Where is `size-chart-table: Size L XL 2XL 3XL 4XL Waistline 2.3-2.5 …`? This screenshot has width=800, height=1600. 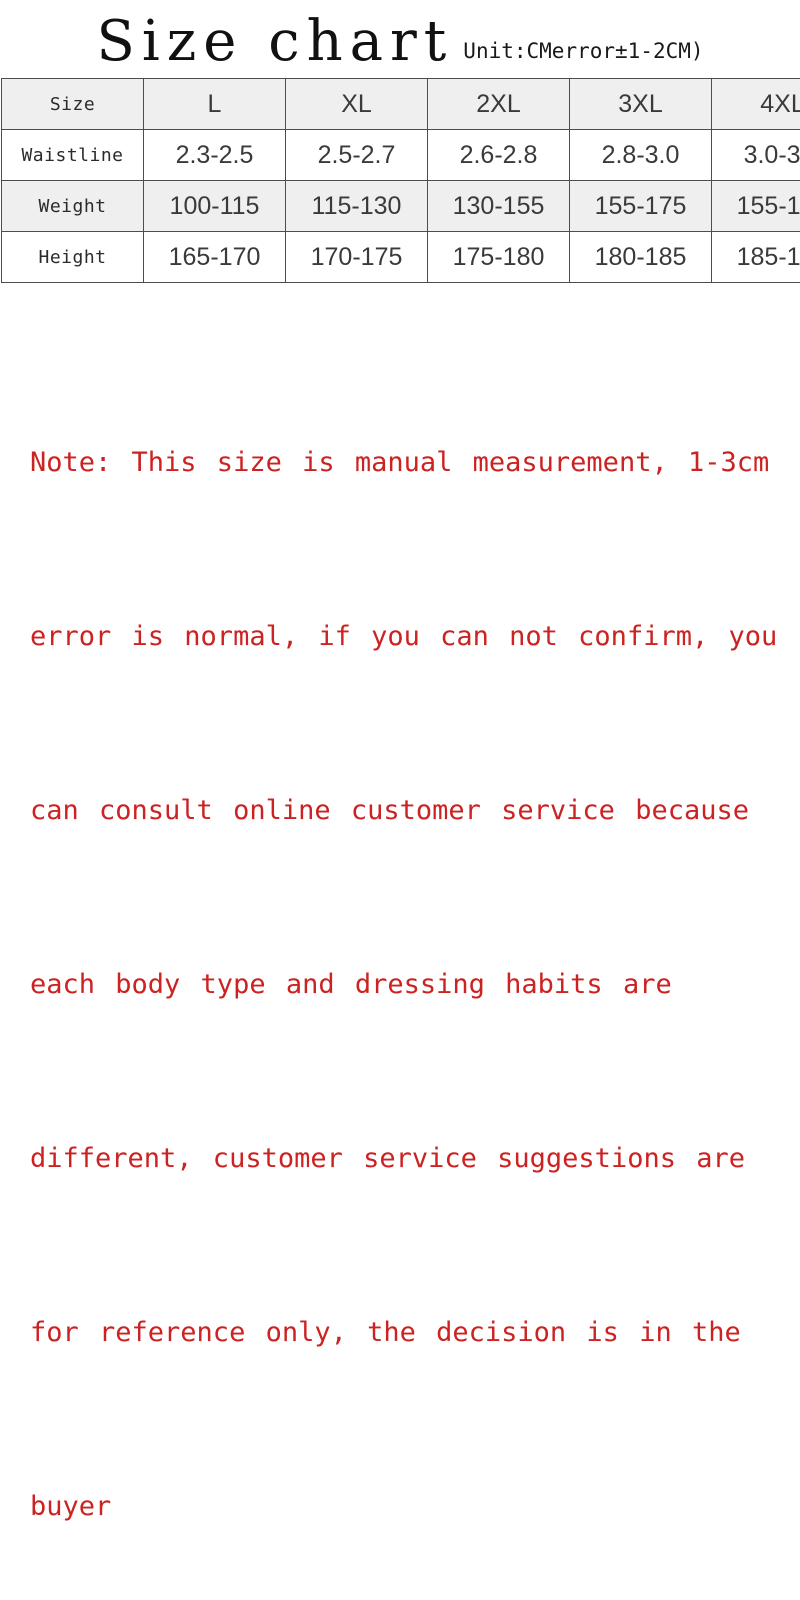 size-chart-table: Size L XL 2XL 3XL 4XL Waistline 2.3-2.5 … is located at coordinates (400, 180).